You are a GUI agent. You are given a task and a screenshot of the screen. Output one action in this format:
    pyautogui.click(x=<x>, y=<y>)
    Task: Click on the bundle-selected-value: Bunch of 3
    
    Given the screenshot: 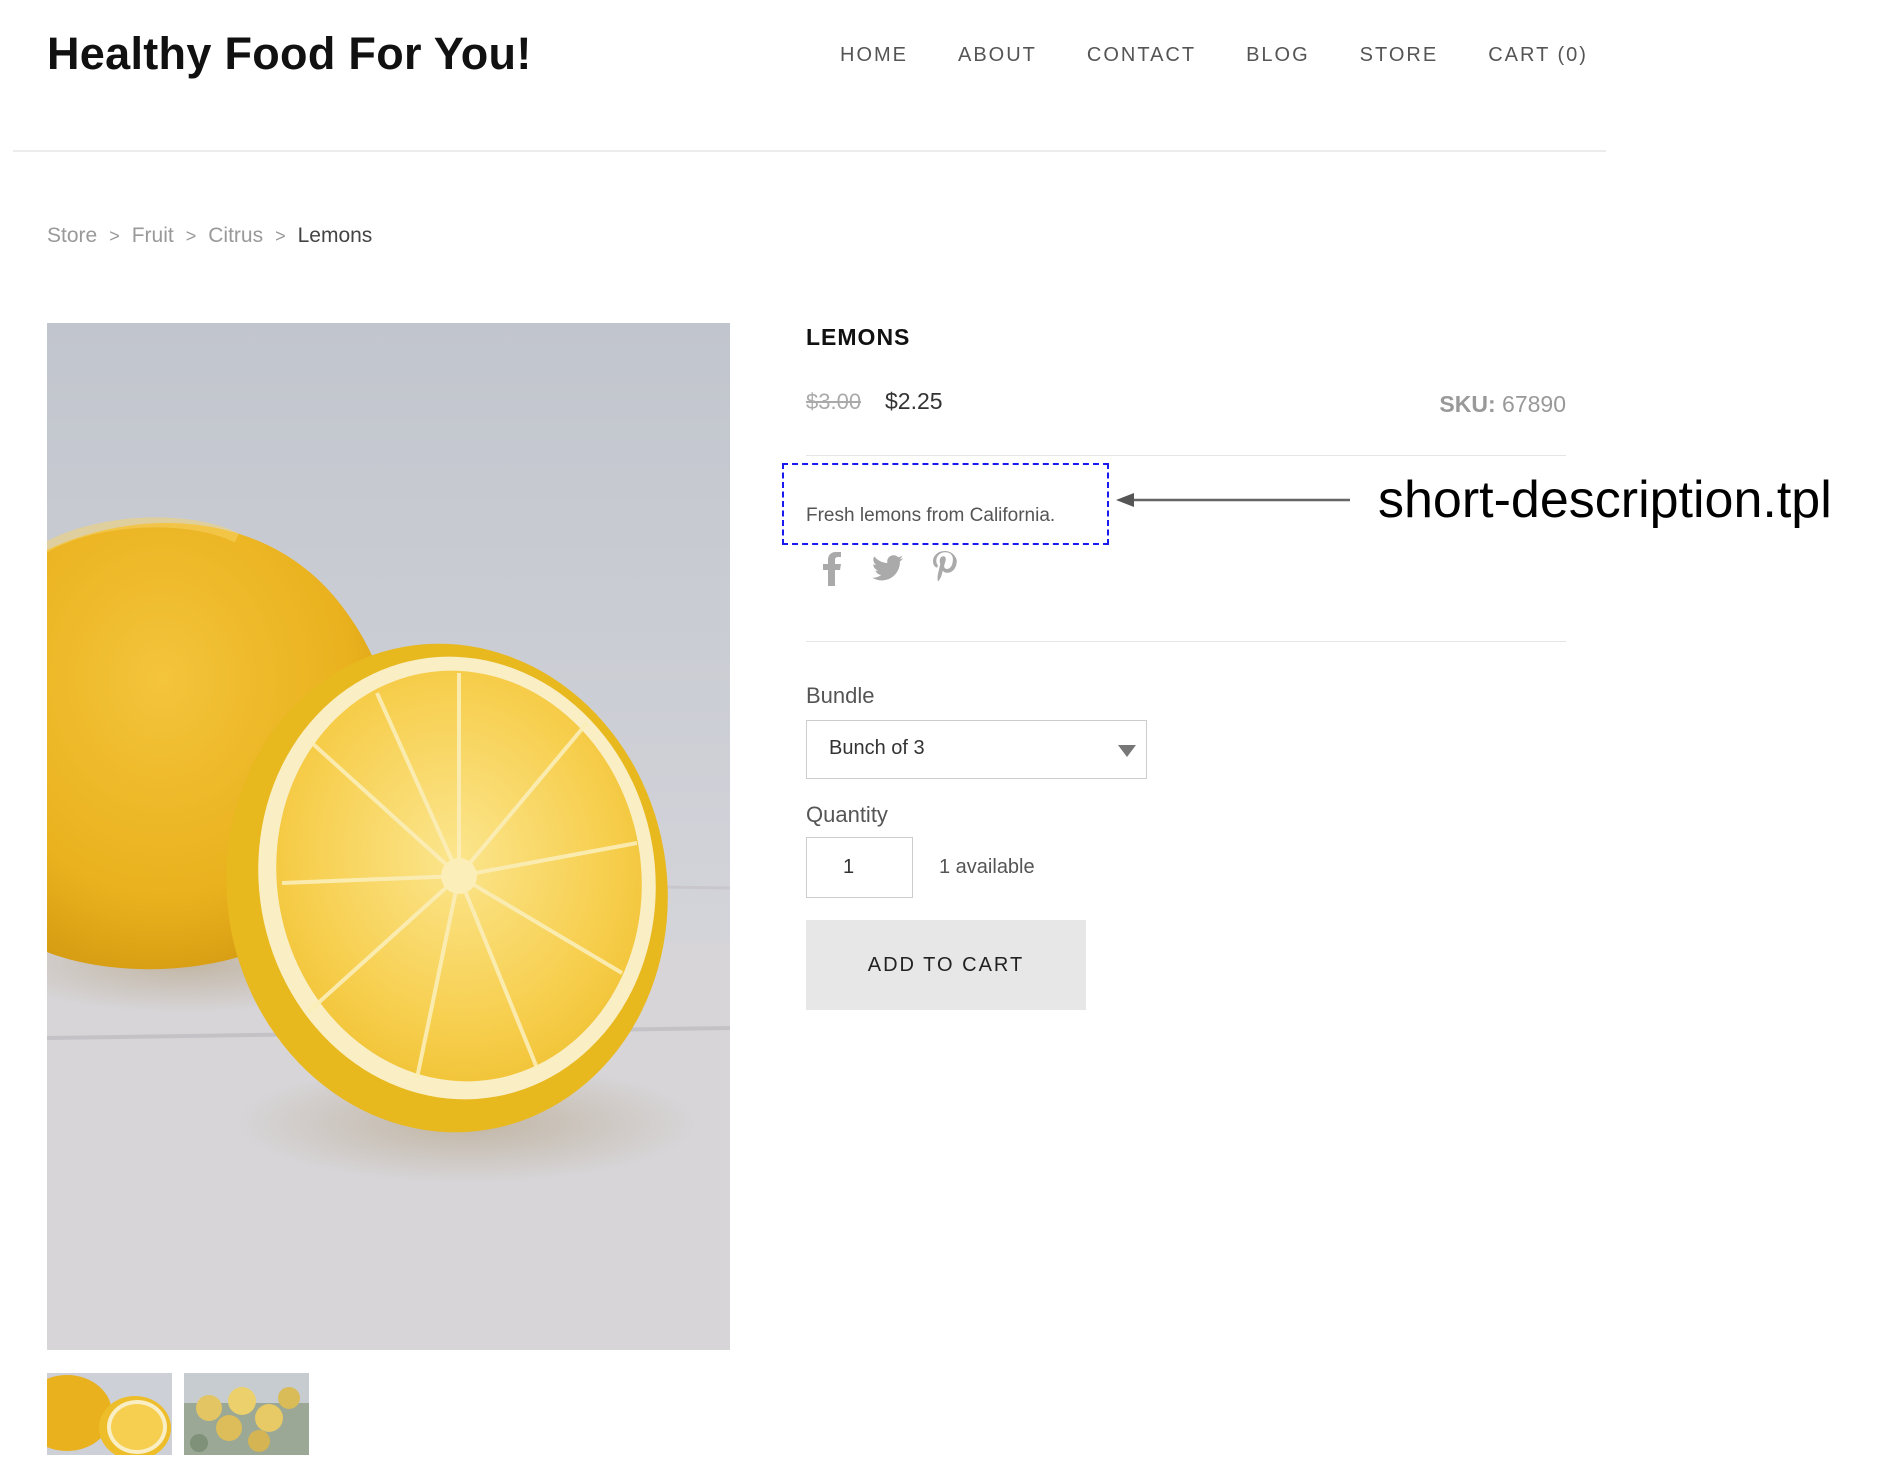 What is the action you would take?
    pyautogui.click(x=877, y=748)
    